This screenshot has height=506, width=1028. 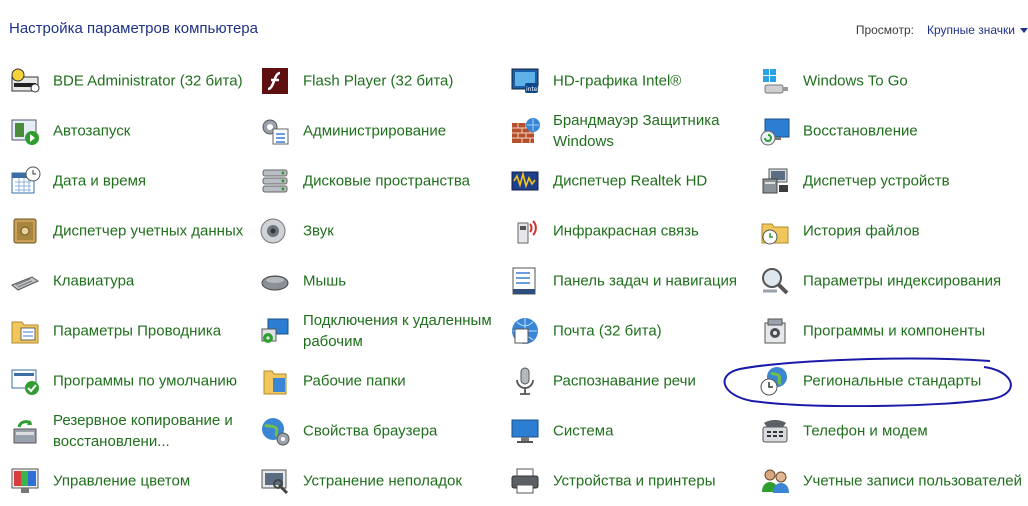 I want to click on item-regional-settings: Региональные стандарты, so click(x=889, y=381).